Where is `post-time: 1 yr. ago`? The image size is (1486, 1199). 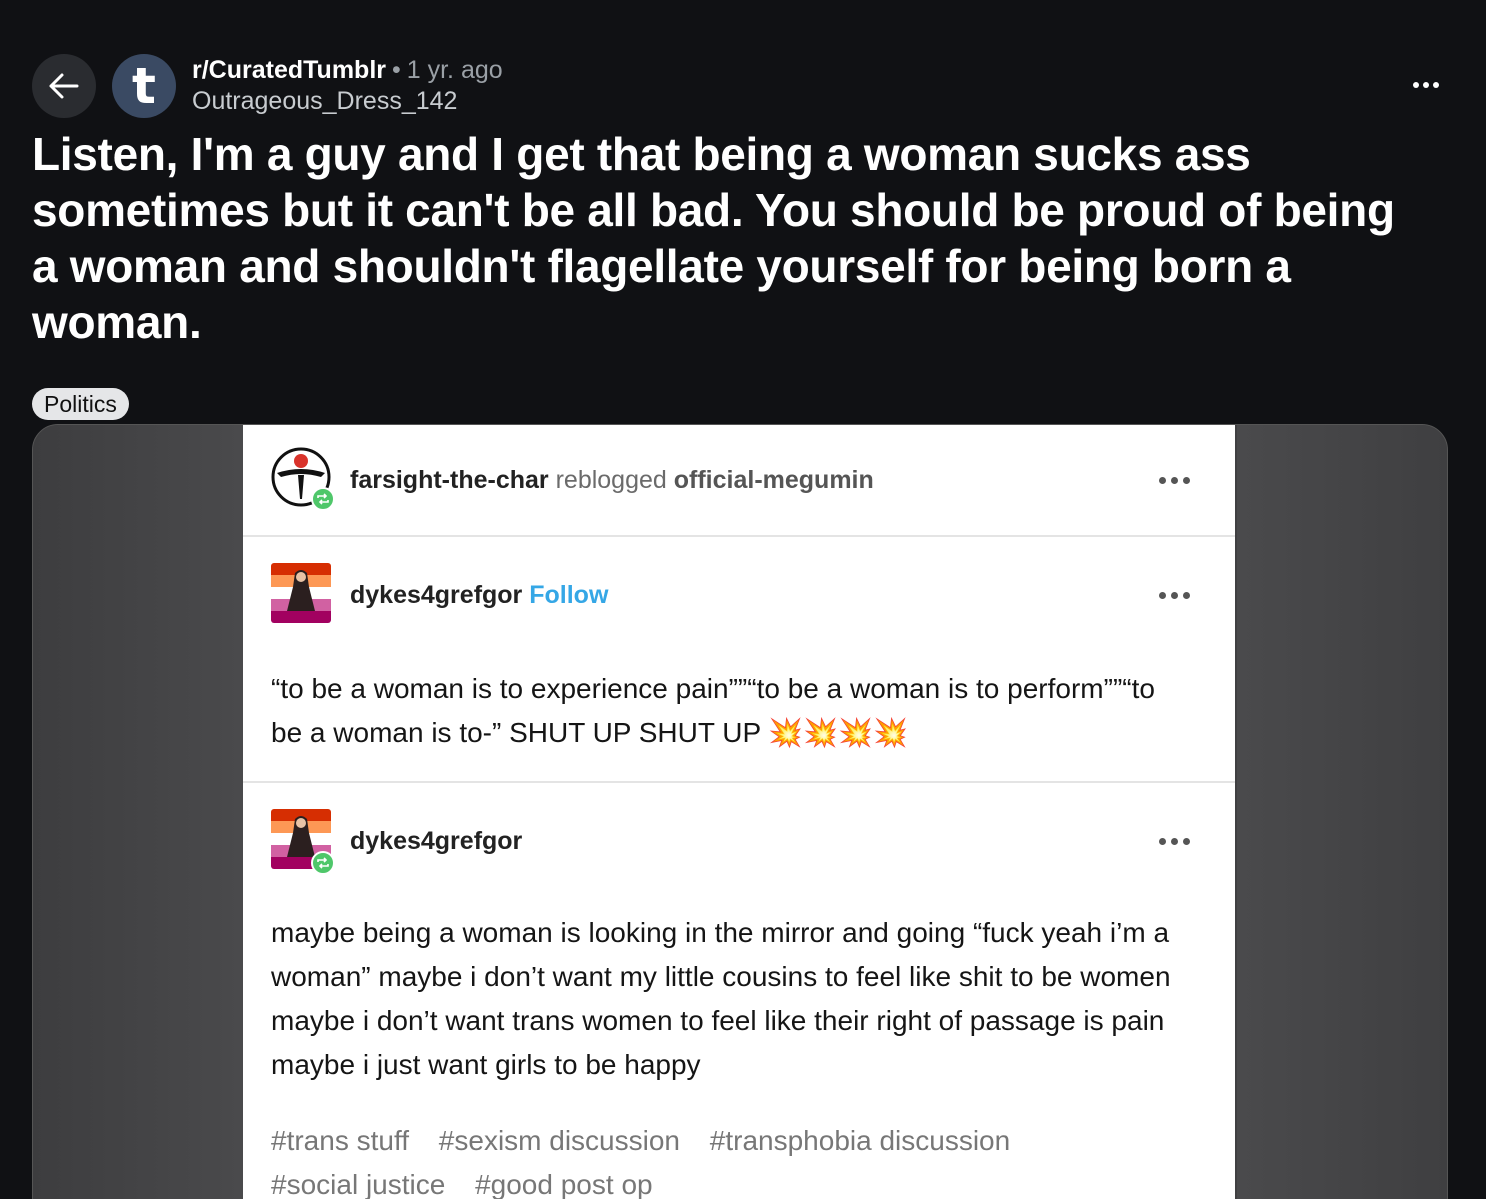 post-time: 1 yr. ago is located at coordinates (454, 70).